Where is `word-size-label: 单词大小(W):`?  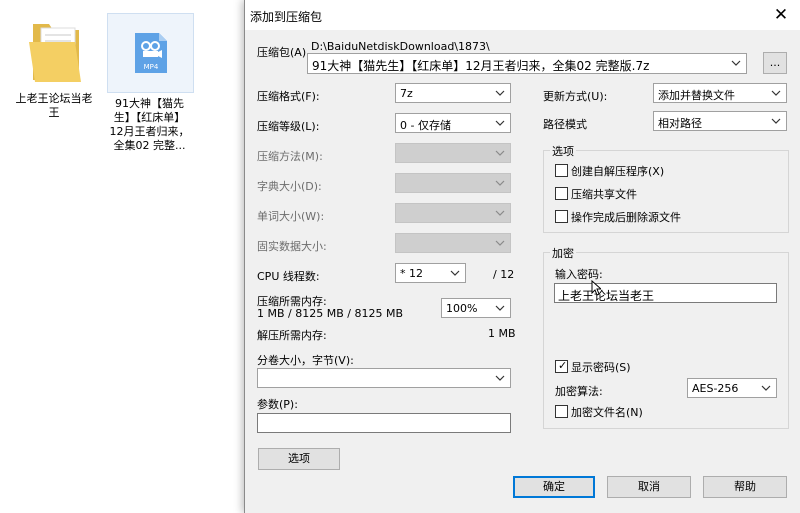
word-size-label: 单词大小(W): is located at coordinates (291, 216).